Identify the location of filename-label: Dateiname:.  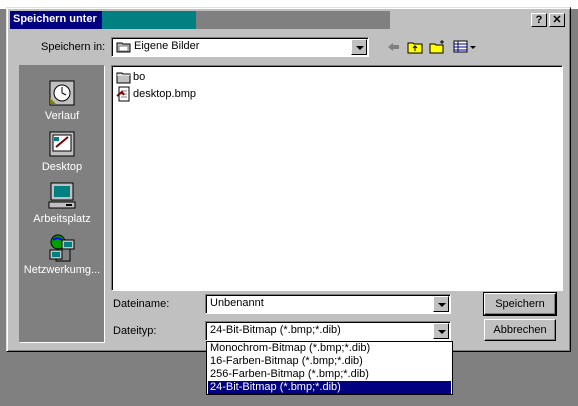
(141, 304).